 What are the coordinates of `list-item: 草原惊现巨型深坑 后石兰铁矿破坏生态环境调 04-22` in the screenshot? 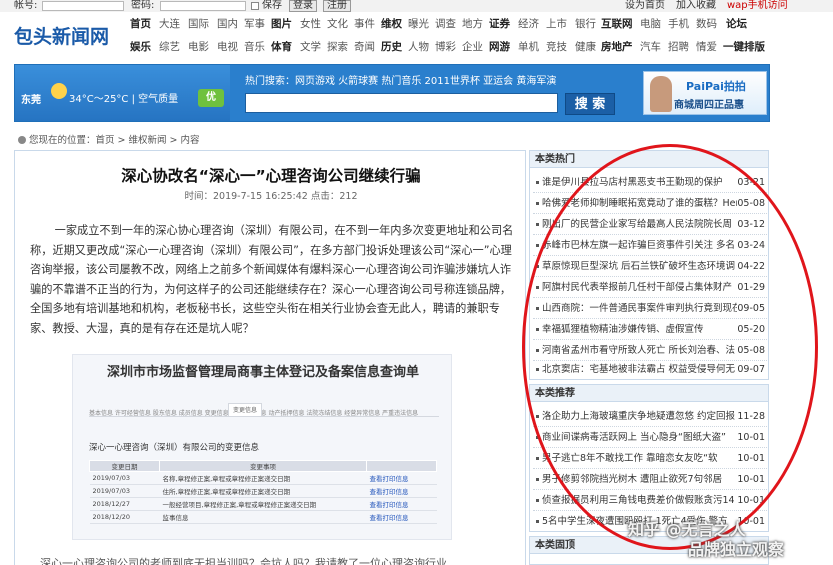 It's located at (650, 266).